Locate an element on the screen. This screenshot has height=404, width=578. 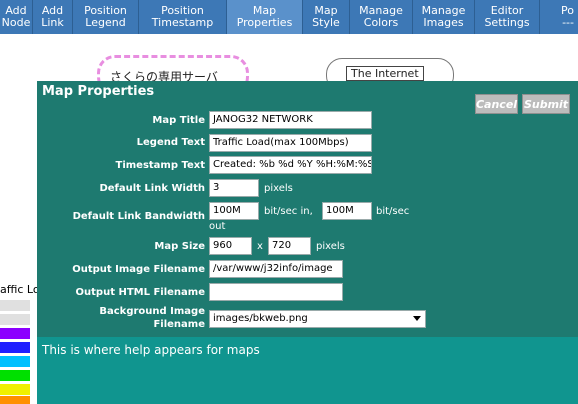
background-image-value: images/bkweb.png is located at coordinates (260, 318).